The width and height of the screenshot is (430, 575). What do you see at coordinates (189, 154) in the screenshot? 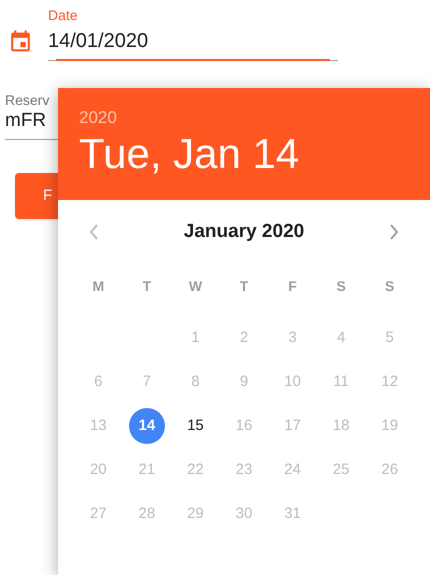
I see `selected-date: Tue, Jan 14` at bounding box center [189, 154].